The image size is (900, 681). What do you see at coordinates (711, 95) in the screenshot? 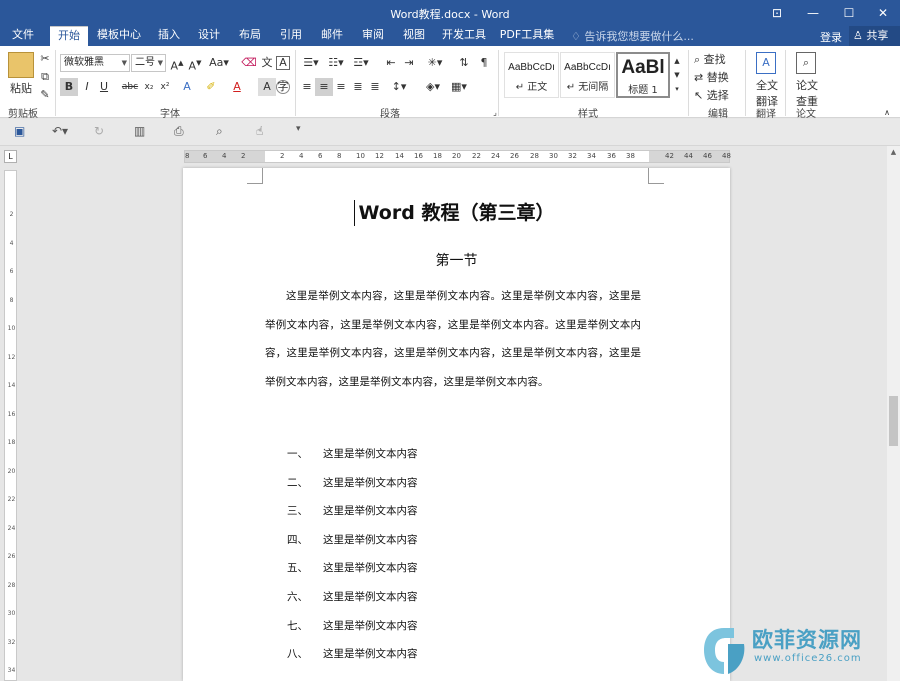
I see `select-button: ↖ 选择` at bounding box center [711, 95].